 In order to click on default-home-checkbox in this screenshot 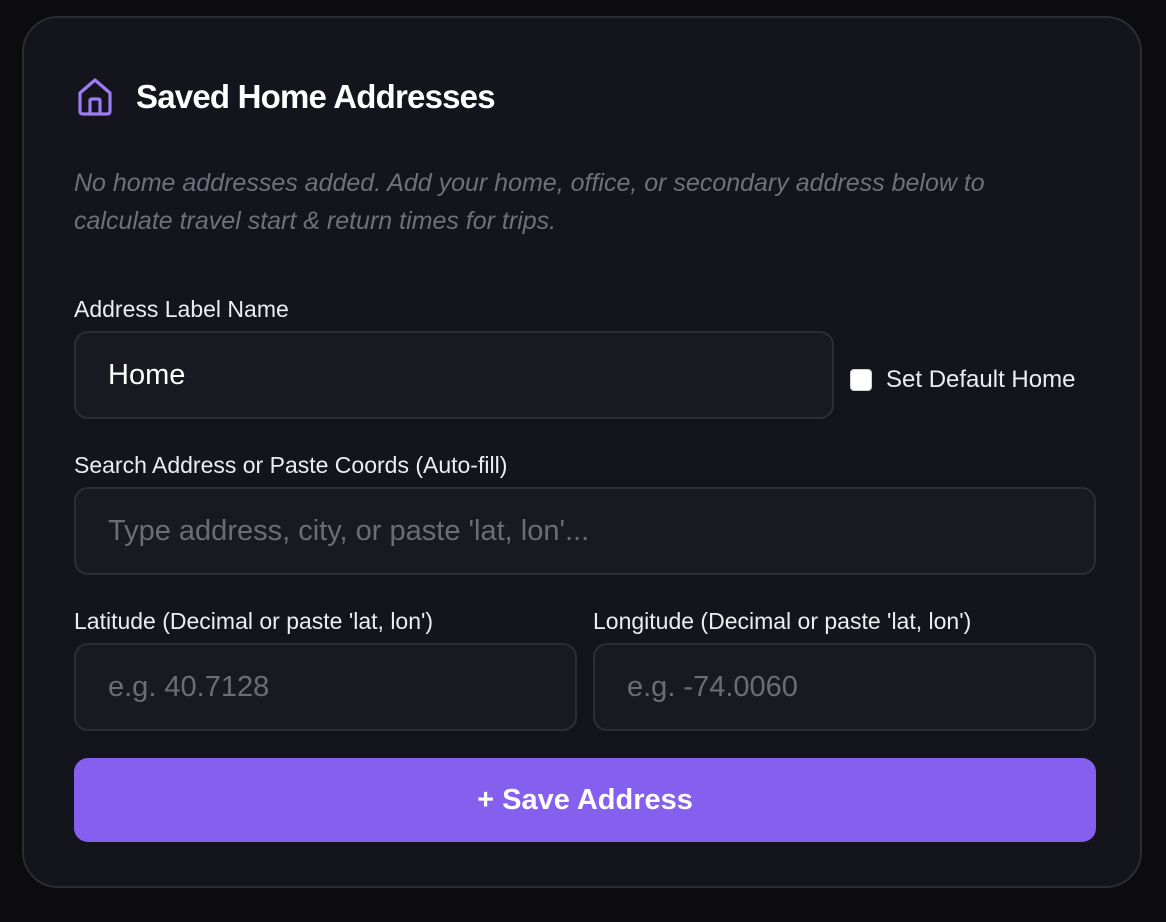, I will do `click(861, 380)`.